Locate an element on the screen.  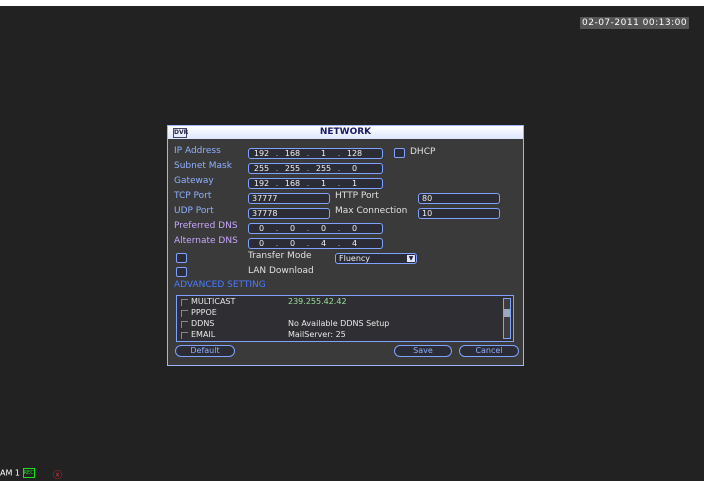
list-scrollbar is located at coordinates (507, 318).